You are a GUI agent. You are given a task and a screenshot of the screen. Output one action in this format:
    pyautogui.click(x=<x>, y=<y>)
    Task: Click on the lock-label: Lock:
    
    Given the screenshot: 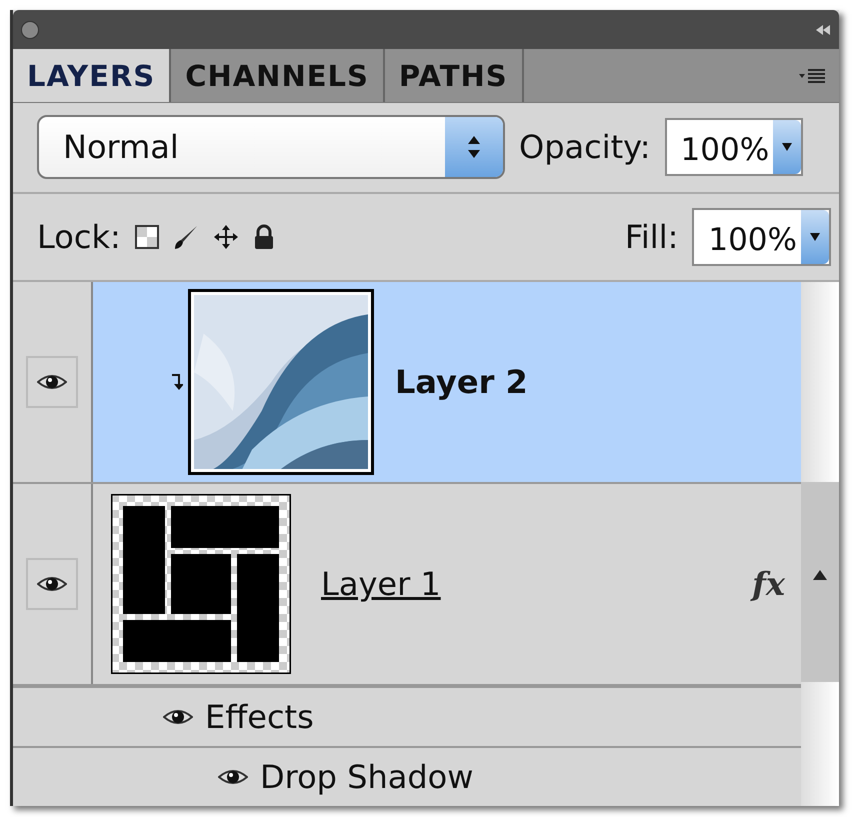 What is the action you would take?
    pyautogui.click(x=79, y=237)
    